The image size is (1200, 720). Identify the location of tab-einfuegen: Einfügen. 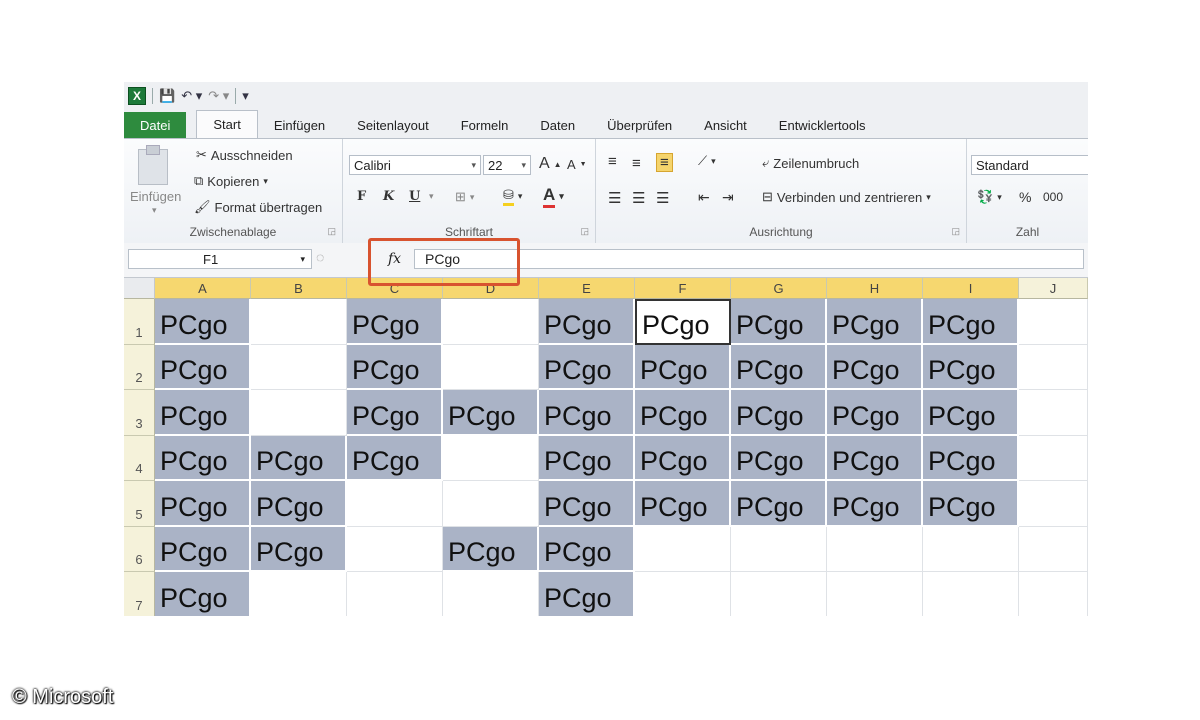
(299, 125).